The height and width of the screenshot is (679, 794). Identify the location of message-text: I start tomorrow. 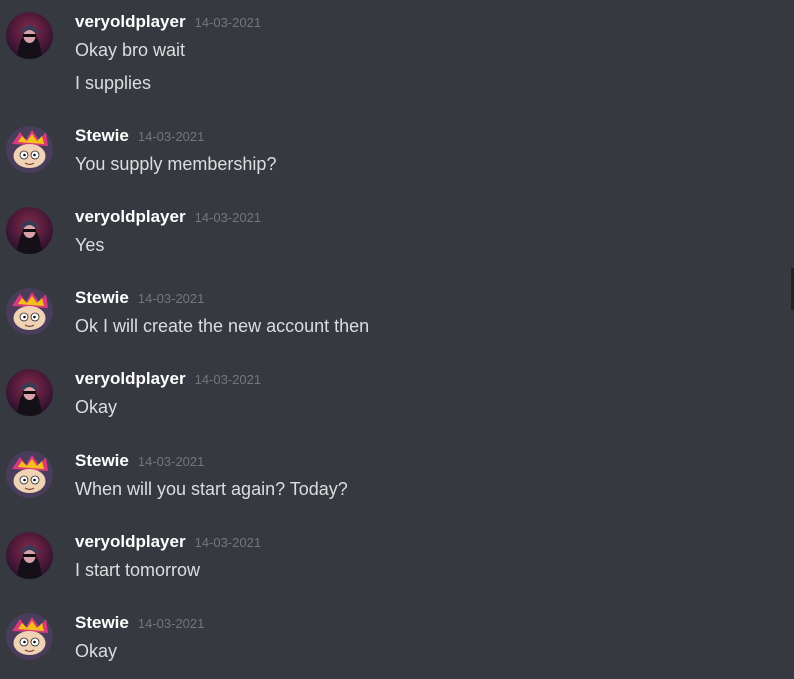
(138, 570).